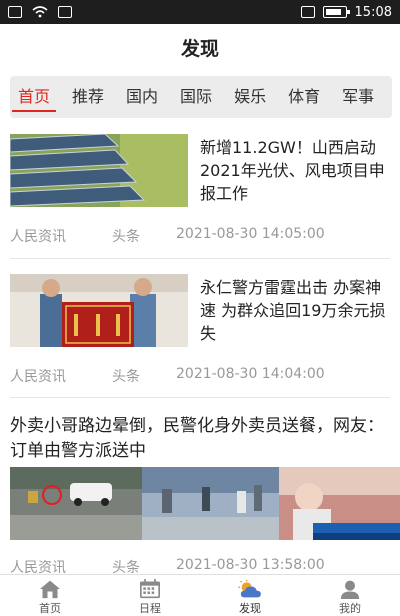  I want to click on screenshot-icon, so click(65, 12).